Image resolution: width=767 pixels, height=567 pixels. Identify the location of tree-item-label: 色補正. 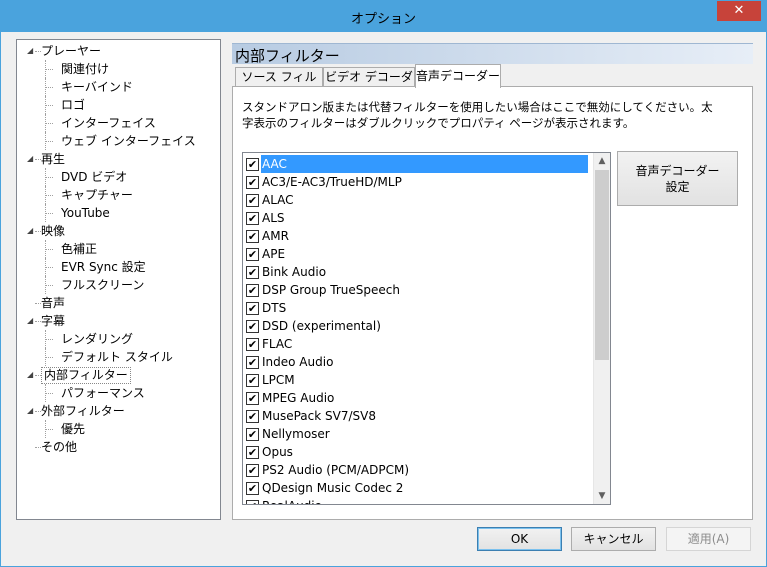
(79, 249).